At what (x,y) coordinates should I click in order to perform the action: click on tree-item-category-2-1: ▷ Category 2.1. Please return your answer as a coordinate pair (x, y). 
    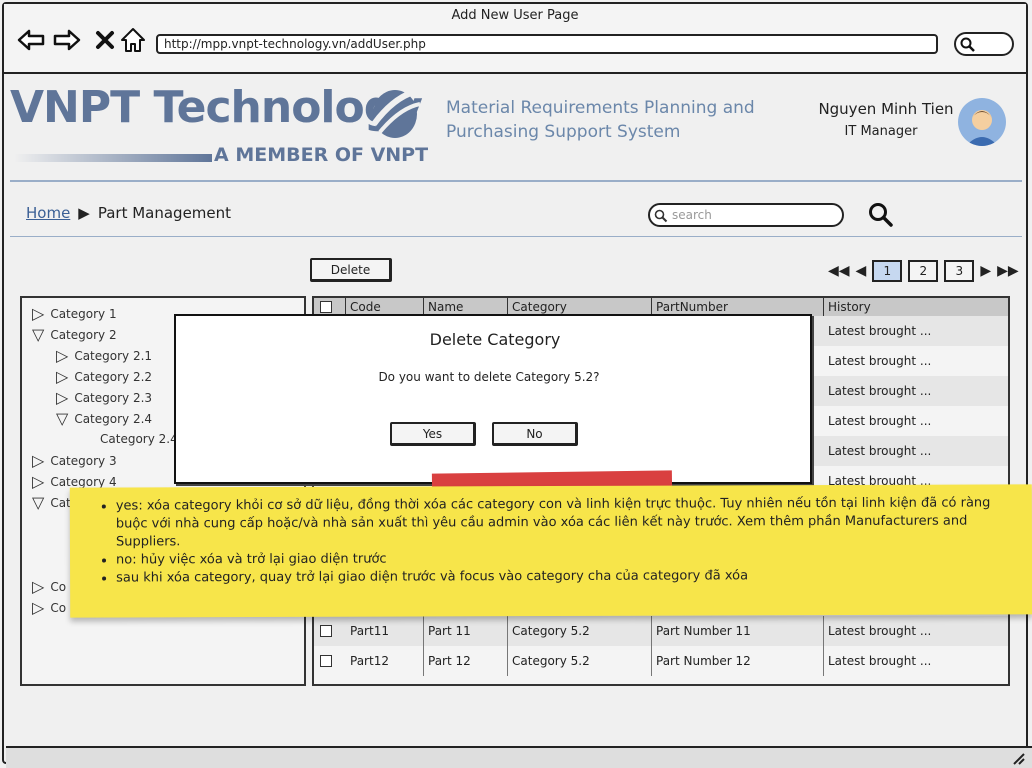
    Looking at the image, I should click on (104, 355).